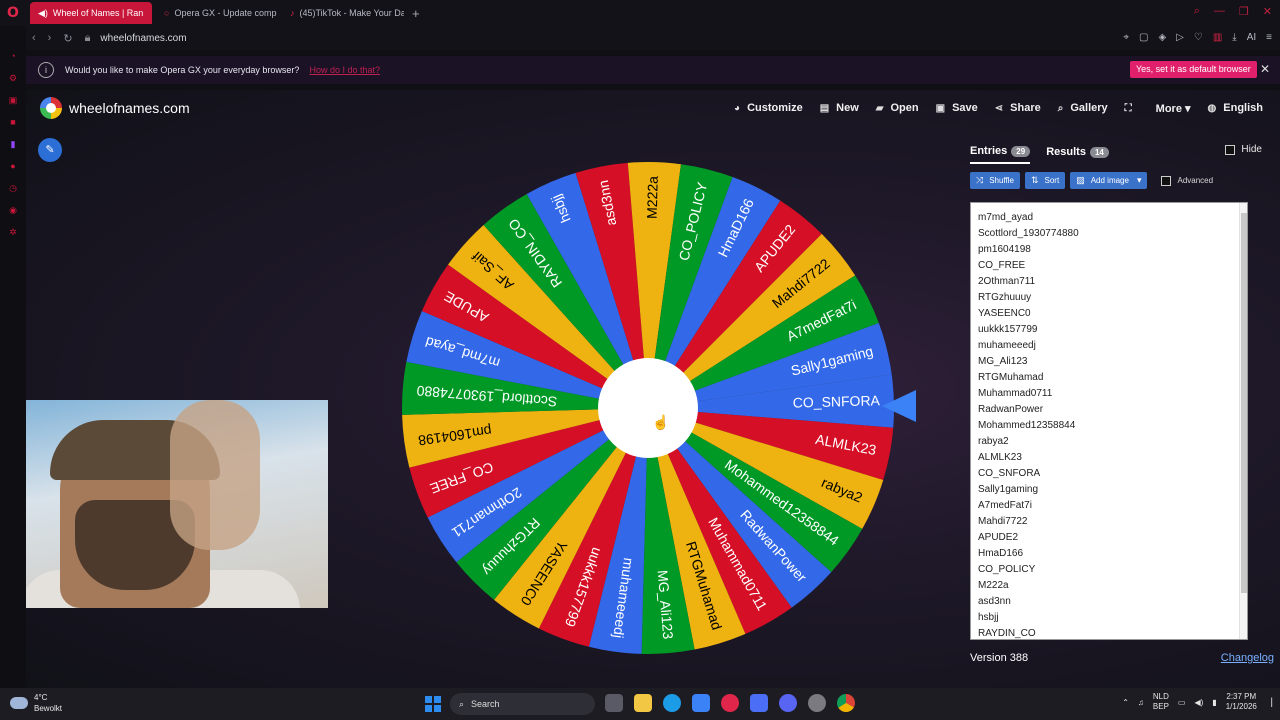 This screenshot has width=1280, height=720. I want to click on add-image-button: ▨ Add image ▾, so click(1109, 180).